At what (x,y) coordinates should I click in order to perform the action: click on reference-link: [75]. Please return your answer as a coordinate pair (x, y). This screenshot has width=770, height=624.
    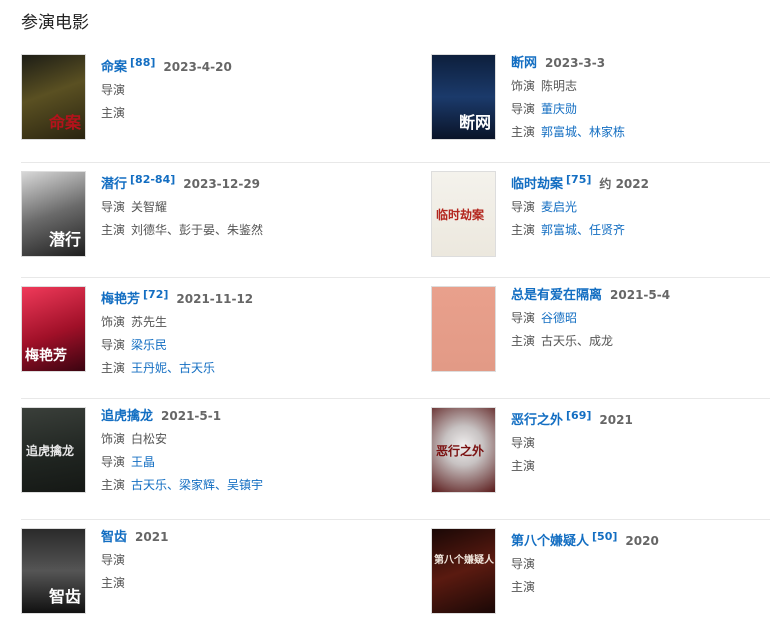
    Looking at the image, I should click on (578, 179).